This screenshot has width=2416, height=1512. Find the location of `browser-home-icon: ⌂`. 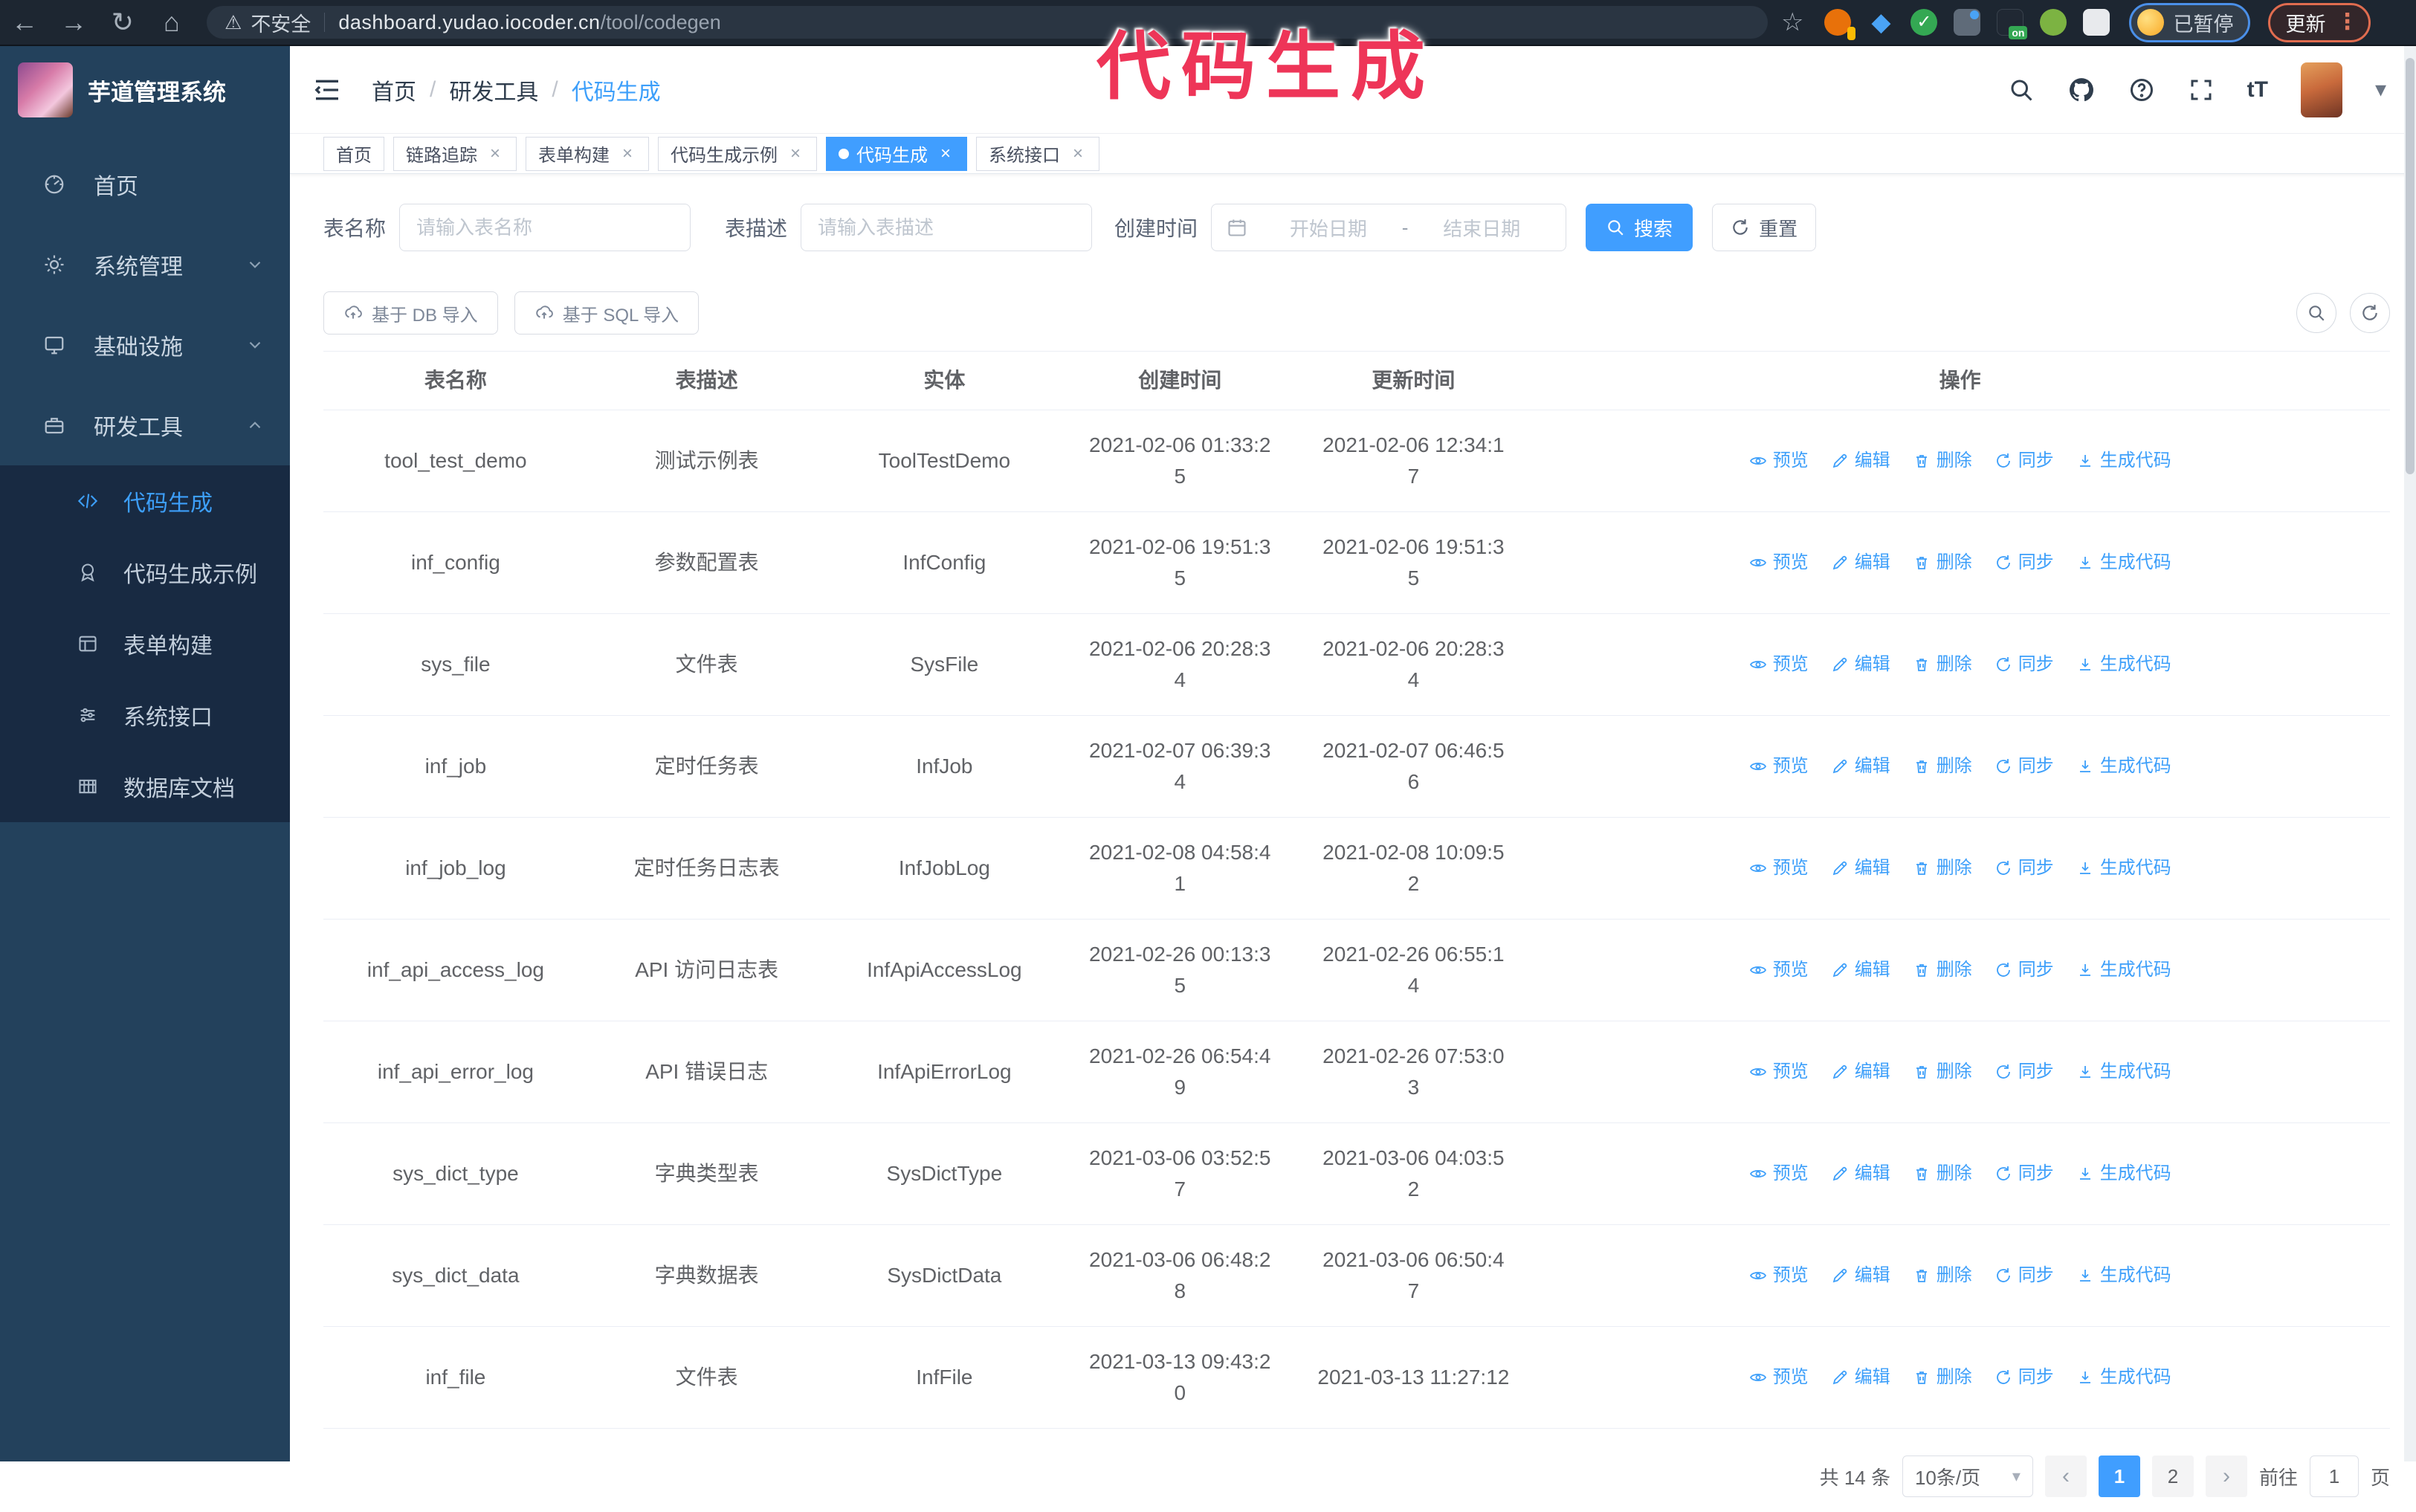

browser-home-icon: ⌂ is located at coordinates (171, 23).